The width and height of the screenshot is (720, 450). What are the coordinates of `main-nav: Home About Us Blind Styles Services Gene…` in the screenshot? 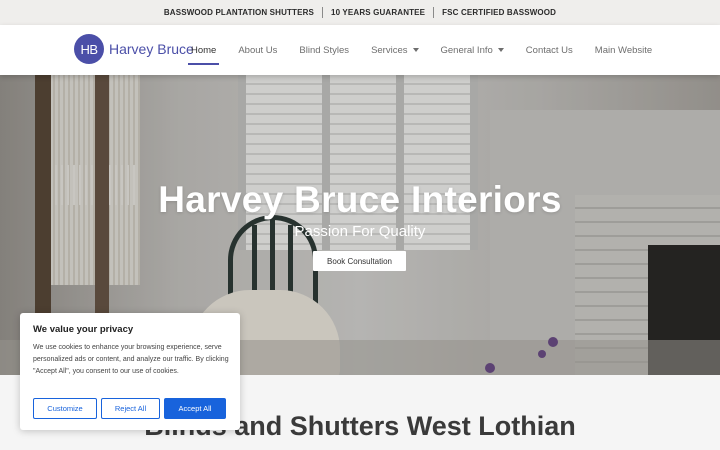 It's located at (421, 50).